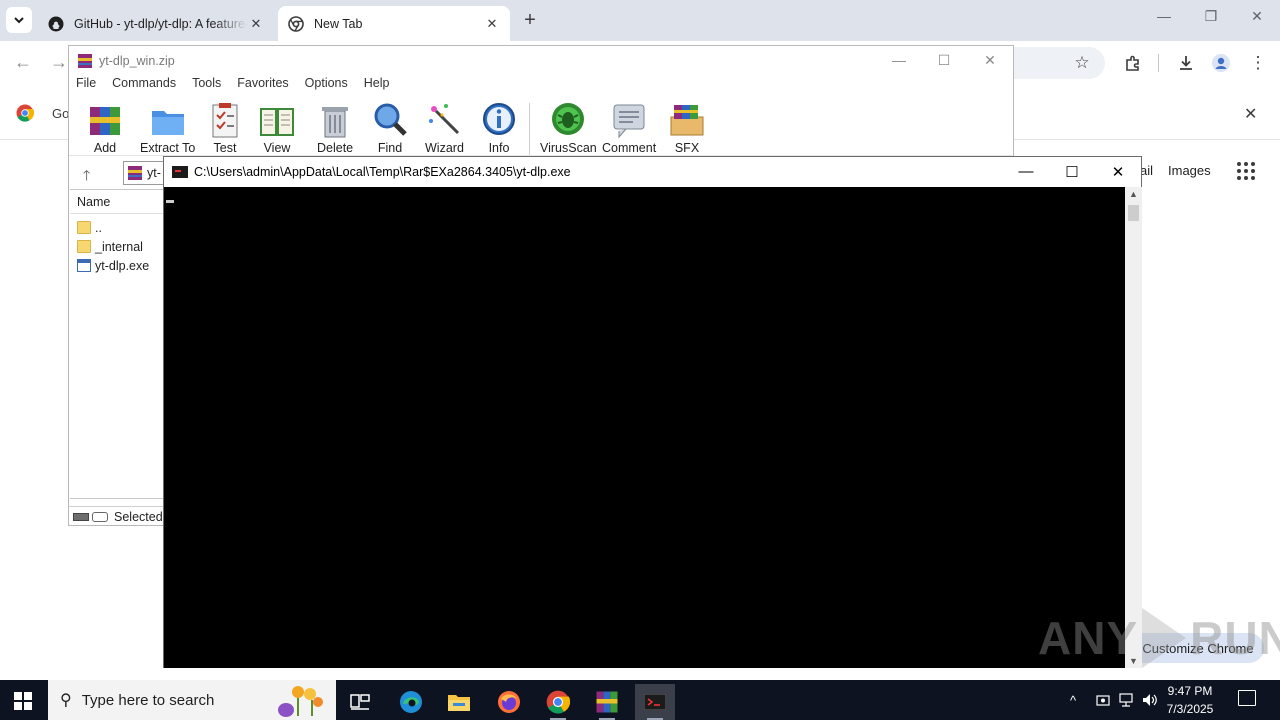 The height and width of the screenshot is (720, 1280). I want to click on test-button: Test, so click(225, 129).